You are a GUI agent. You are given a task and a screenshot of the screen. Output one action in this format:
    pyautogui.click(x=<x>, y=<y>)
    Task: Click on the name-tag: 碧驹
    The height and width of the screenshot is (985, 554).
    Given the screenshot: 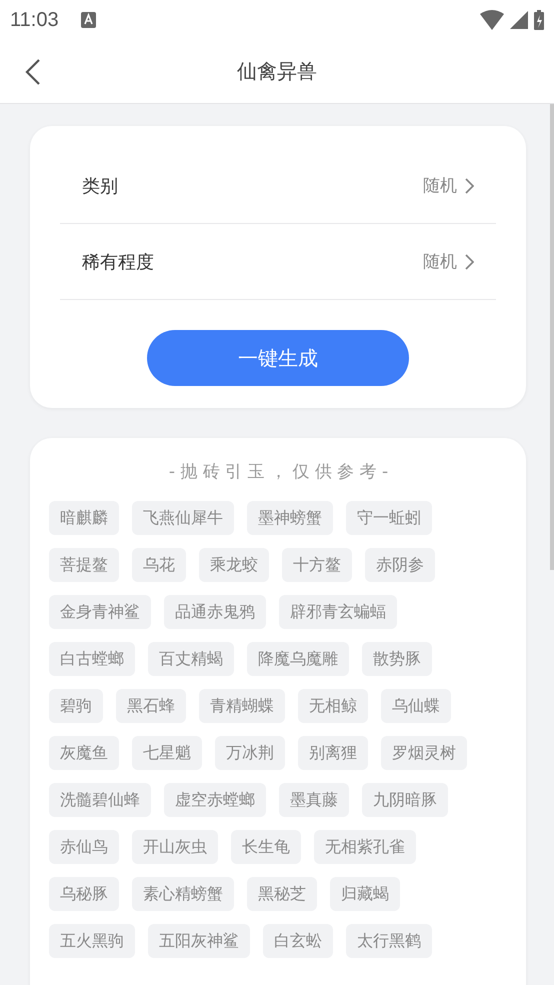 What is the action you would take?
    pyautogui.click(x=76, y=706)
    